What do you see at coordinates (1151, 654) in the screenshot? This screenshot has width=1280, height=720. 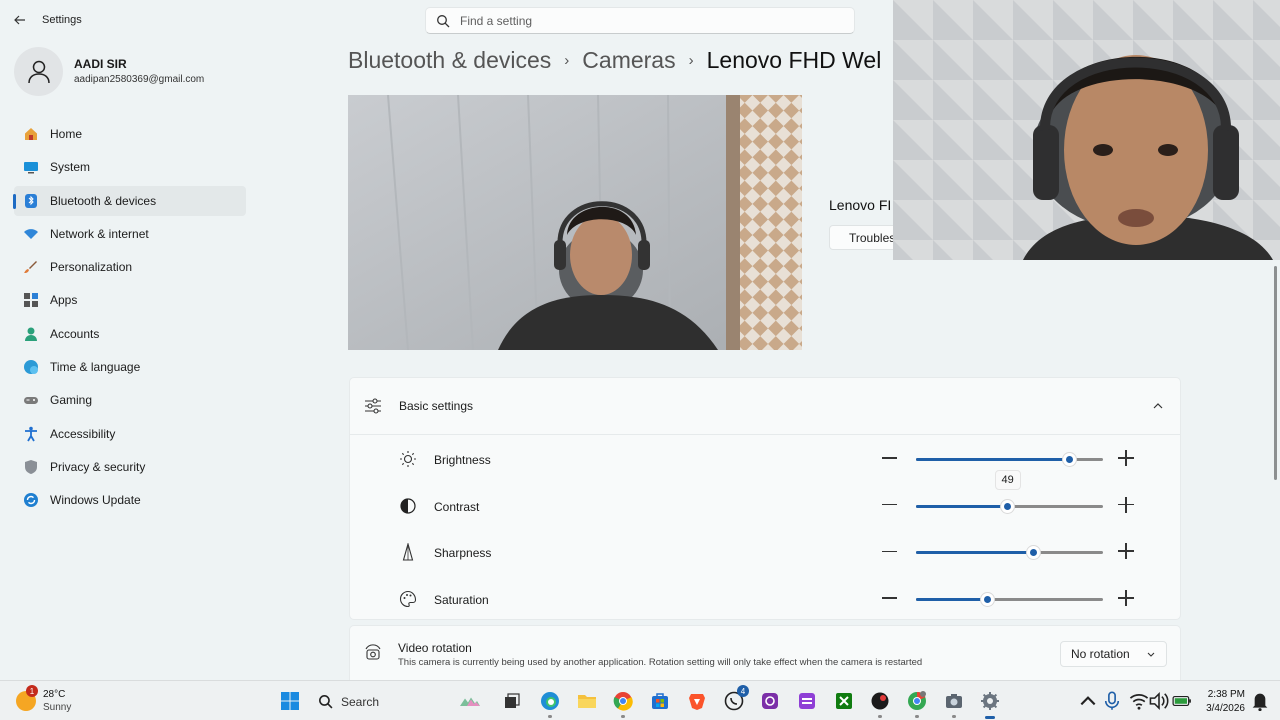 I see `chevron-down-icon` at bounding box center [1151, 654].